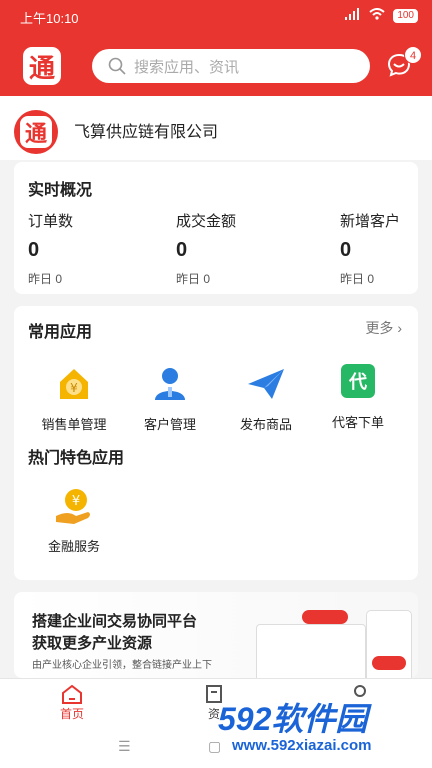 This screenshot has width=432, height=768. Describe the element at coordinates (187, 67) in the screenshot. I see `search-placeholder: 搜索应用、资讯` at that location.